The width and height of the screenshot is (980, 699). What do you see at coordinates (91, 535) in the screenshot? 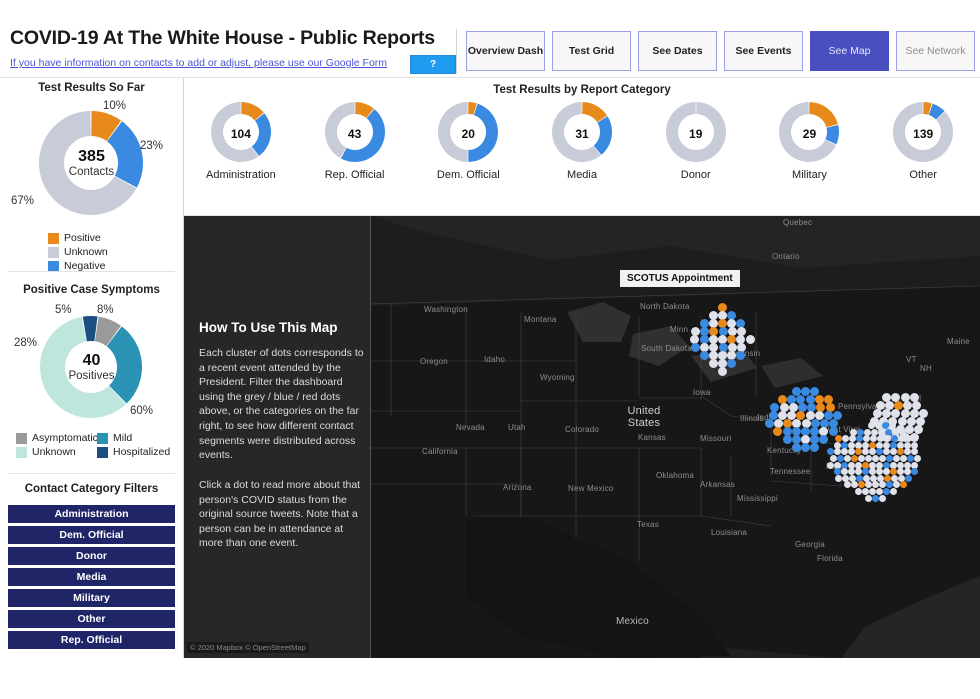
I see `filter-dem-official: Dem. Official` at bounding box center [91, 535].